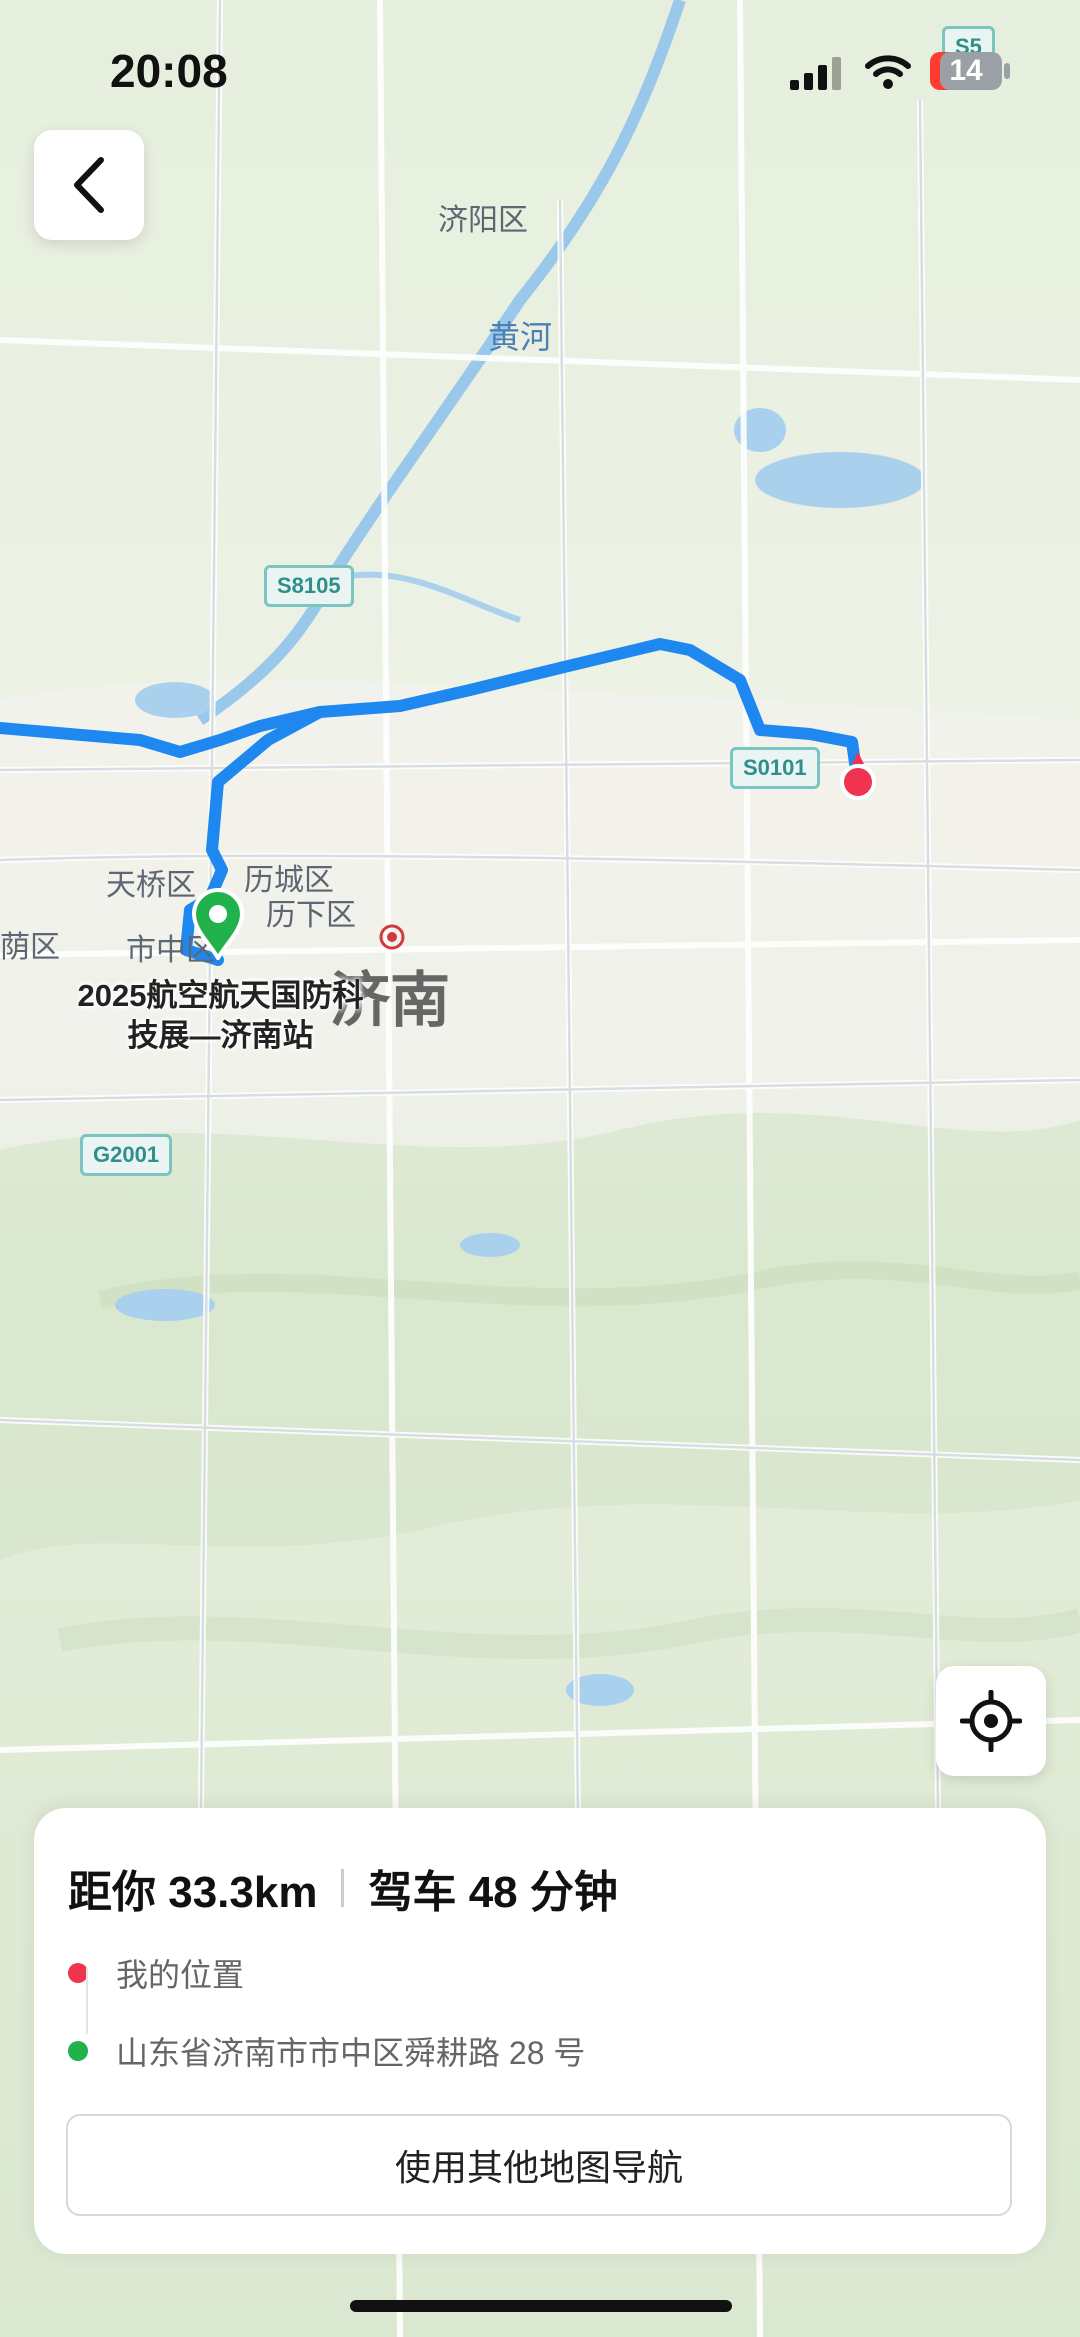 The height and width of the screenshot is (2337, 1080). I want to click on destination-row: 山东省济南市市中区舜耕路 28 号, so click(326, 2051).